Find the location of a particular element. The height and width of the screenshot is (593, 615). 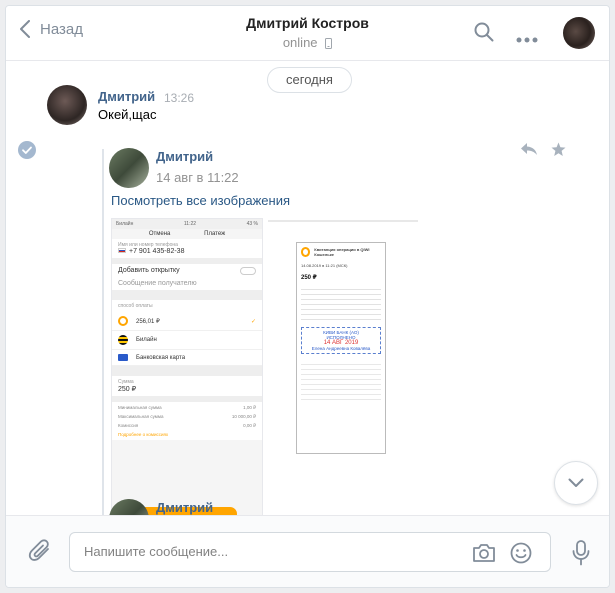

mobile-icon is located at coordinates (329, 43).